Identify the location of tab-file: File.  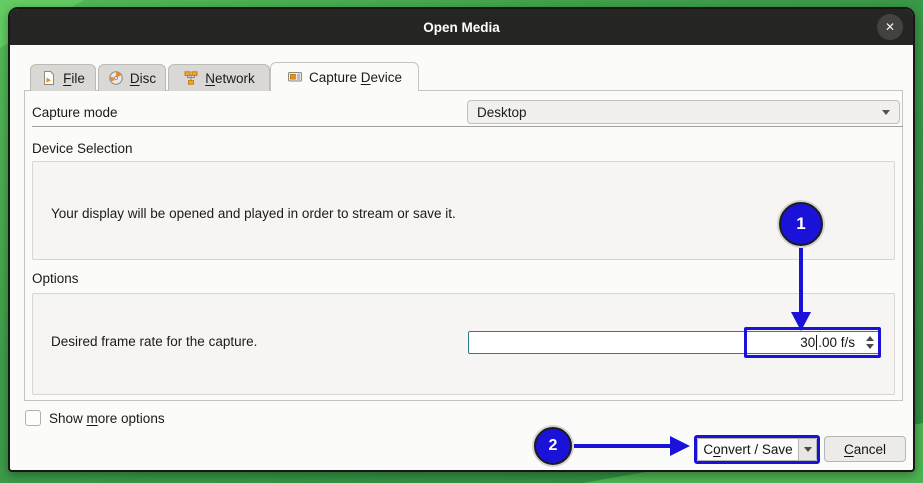
(63, 77).